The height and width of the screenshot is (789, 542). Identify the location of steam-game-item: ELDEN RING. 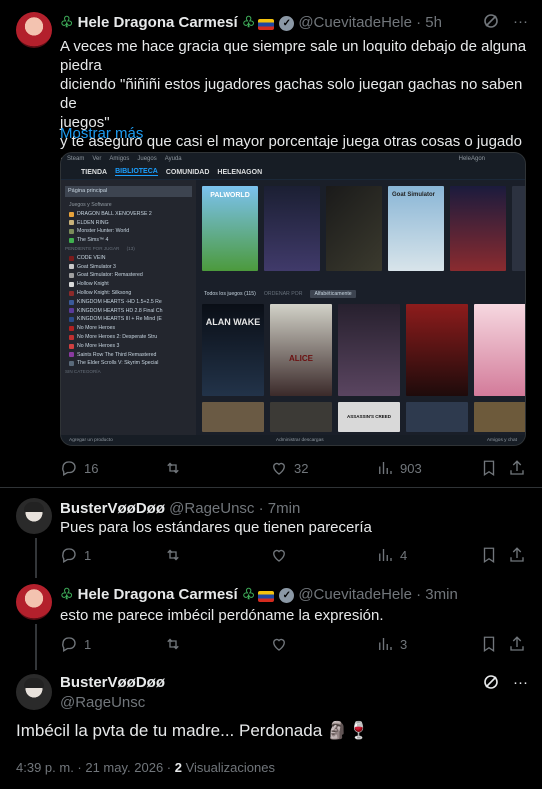
(128, 223).